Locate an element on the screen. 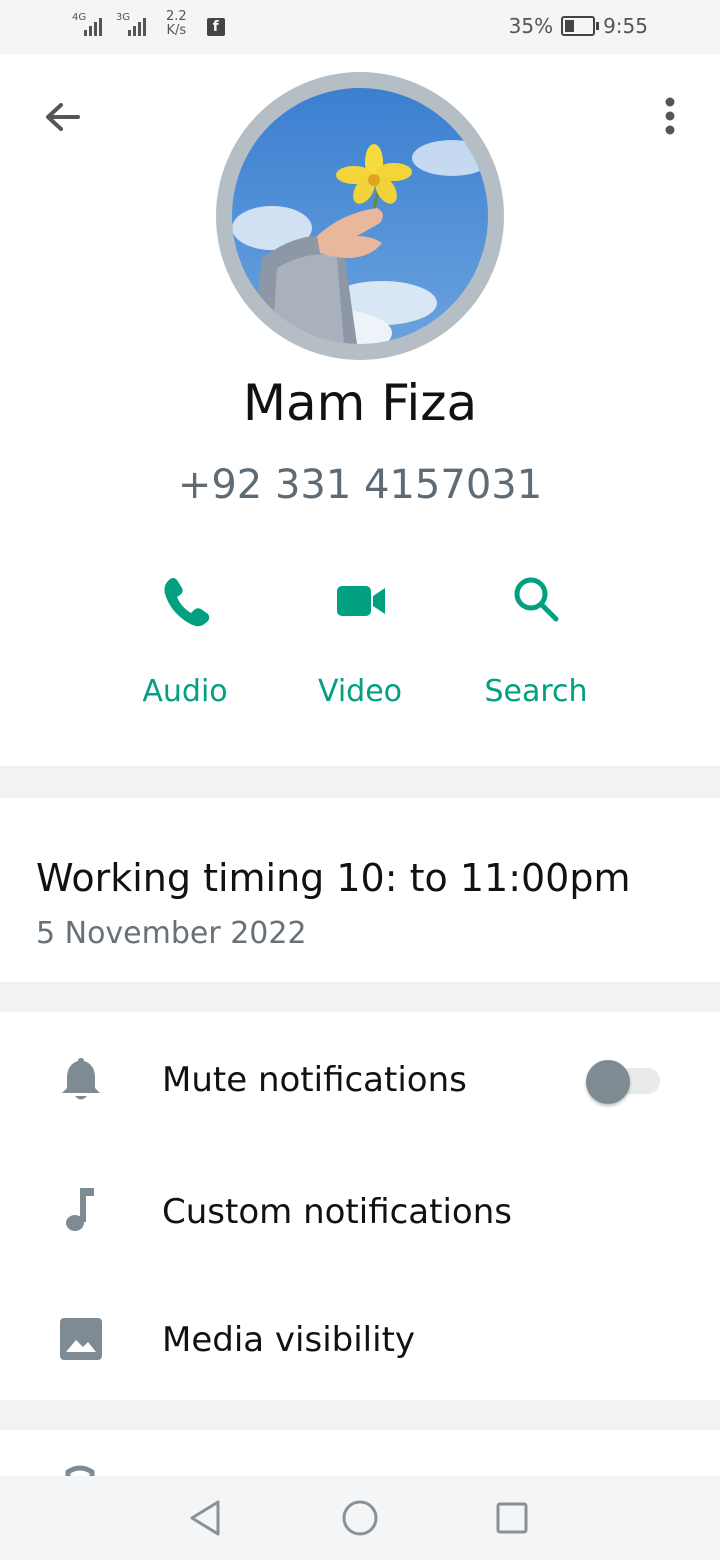  contact-phone: +92 331 4157031 is located at coordinates (360, 485).